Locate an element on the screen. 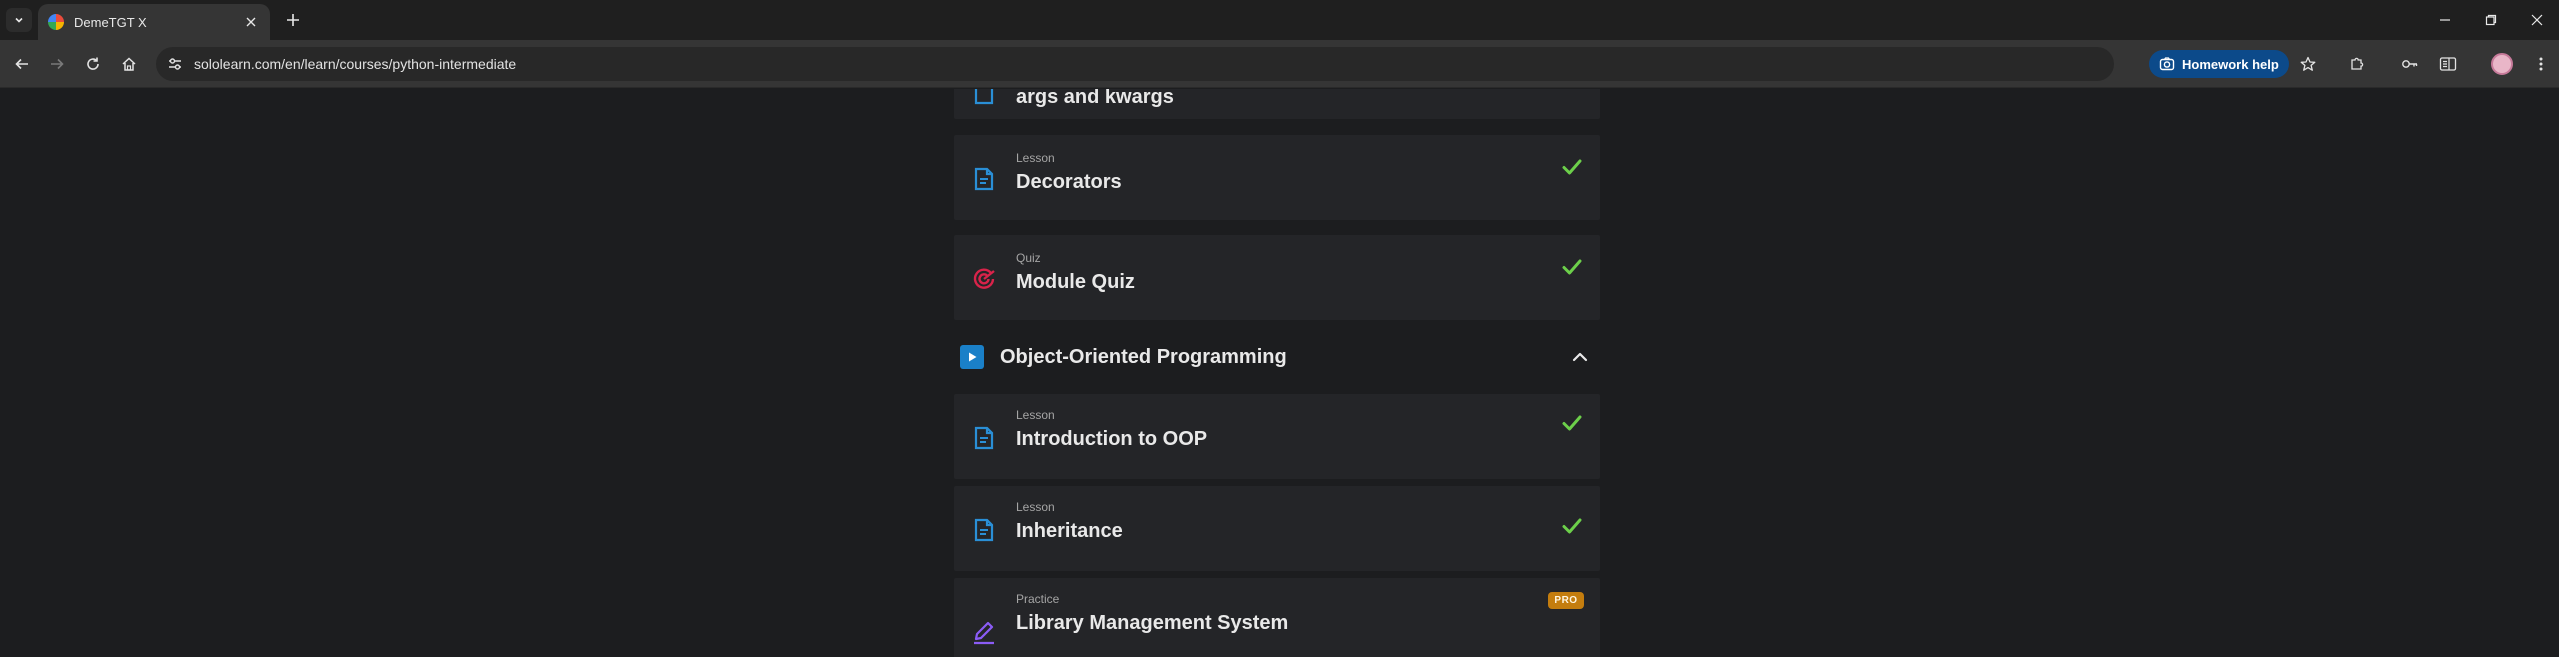 This screenshot has width=2559, height=657. chevron-up-icon is located at coordinates (1580, 357).